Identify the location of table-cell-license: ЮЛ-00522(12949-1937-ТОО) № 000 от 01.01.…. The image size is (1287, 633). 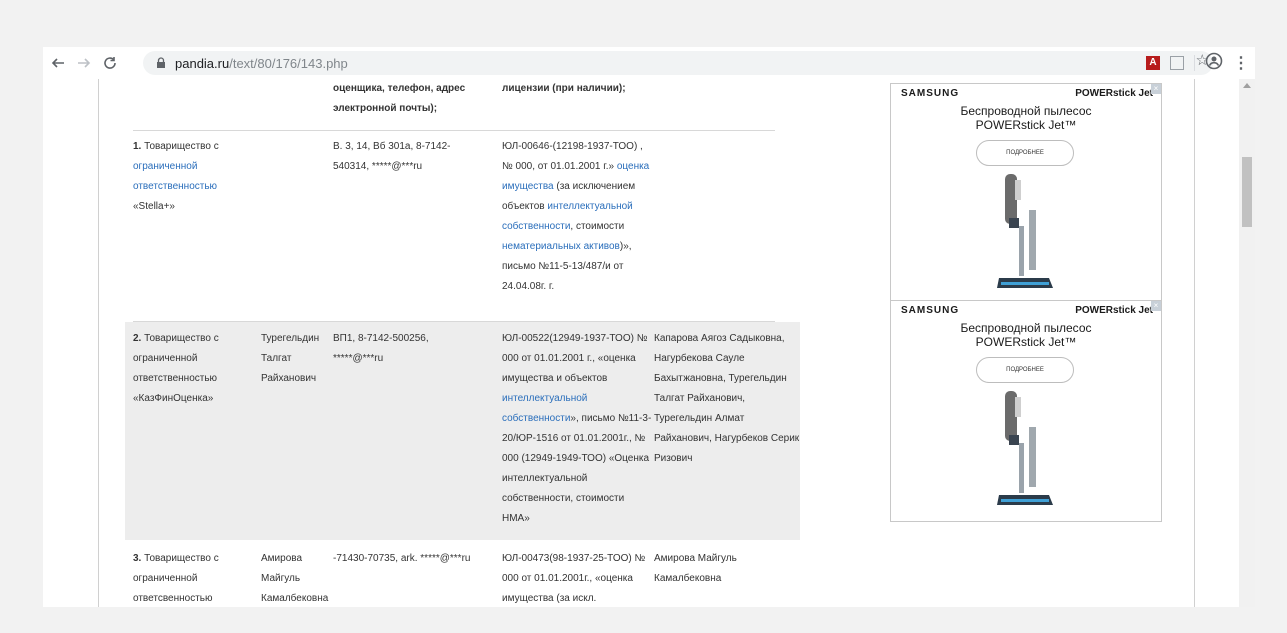
(577, 428).